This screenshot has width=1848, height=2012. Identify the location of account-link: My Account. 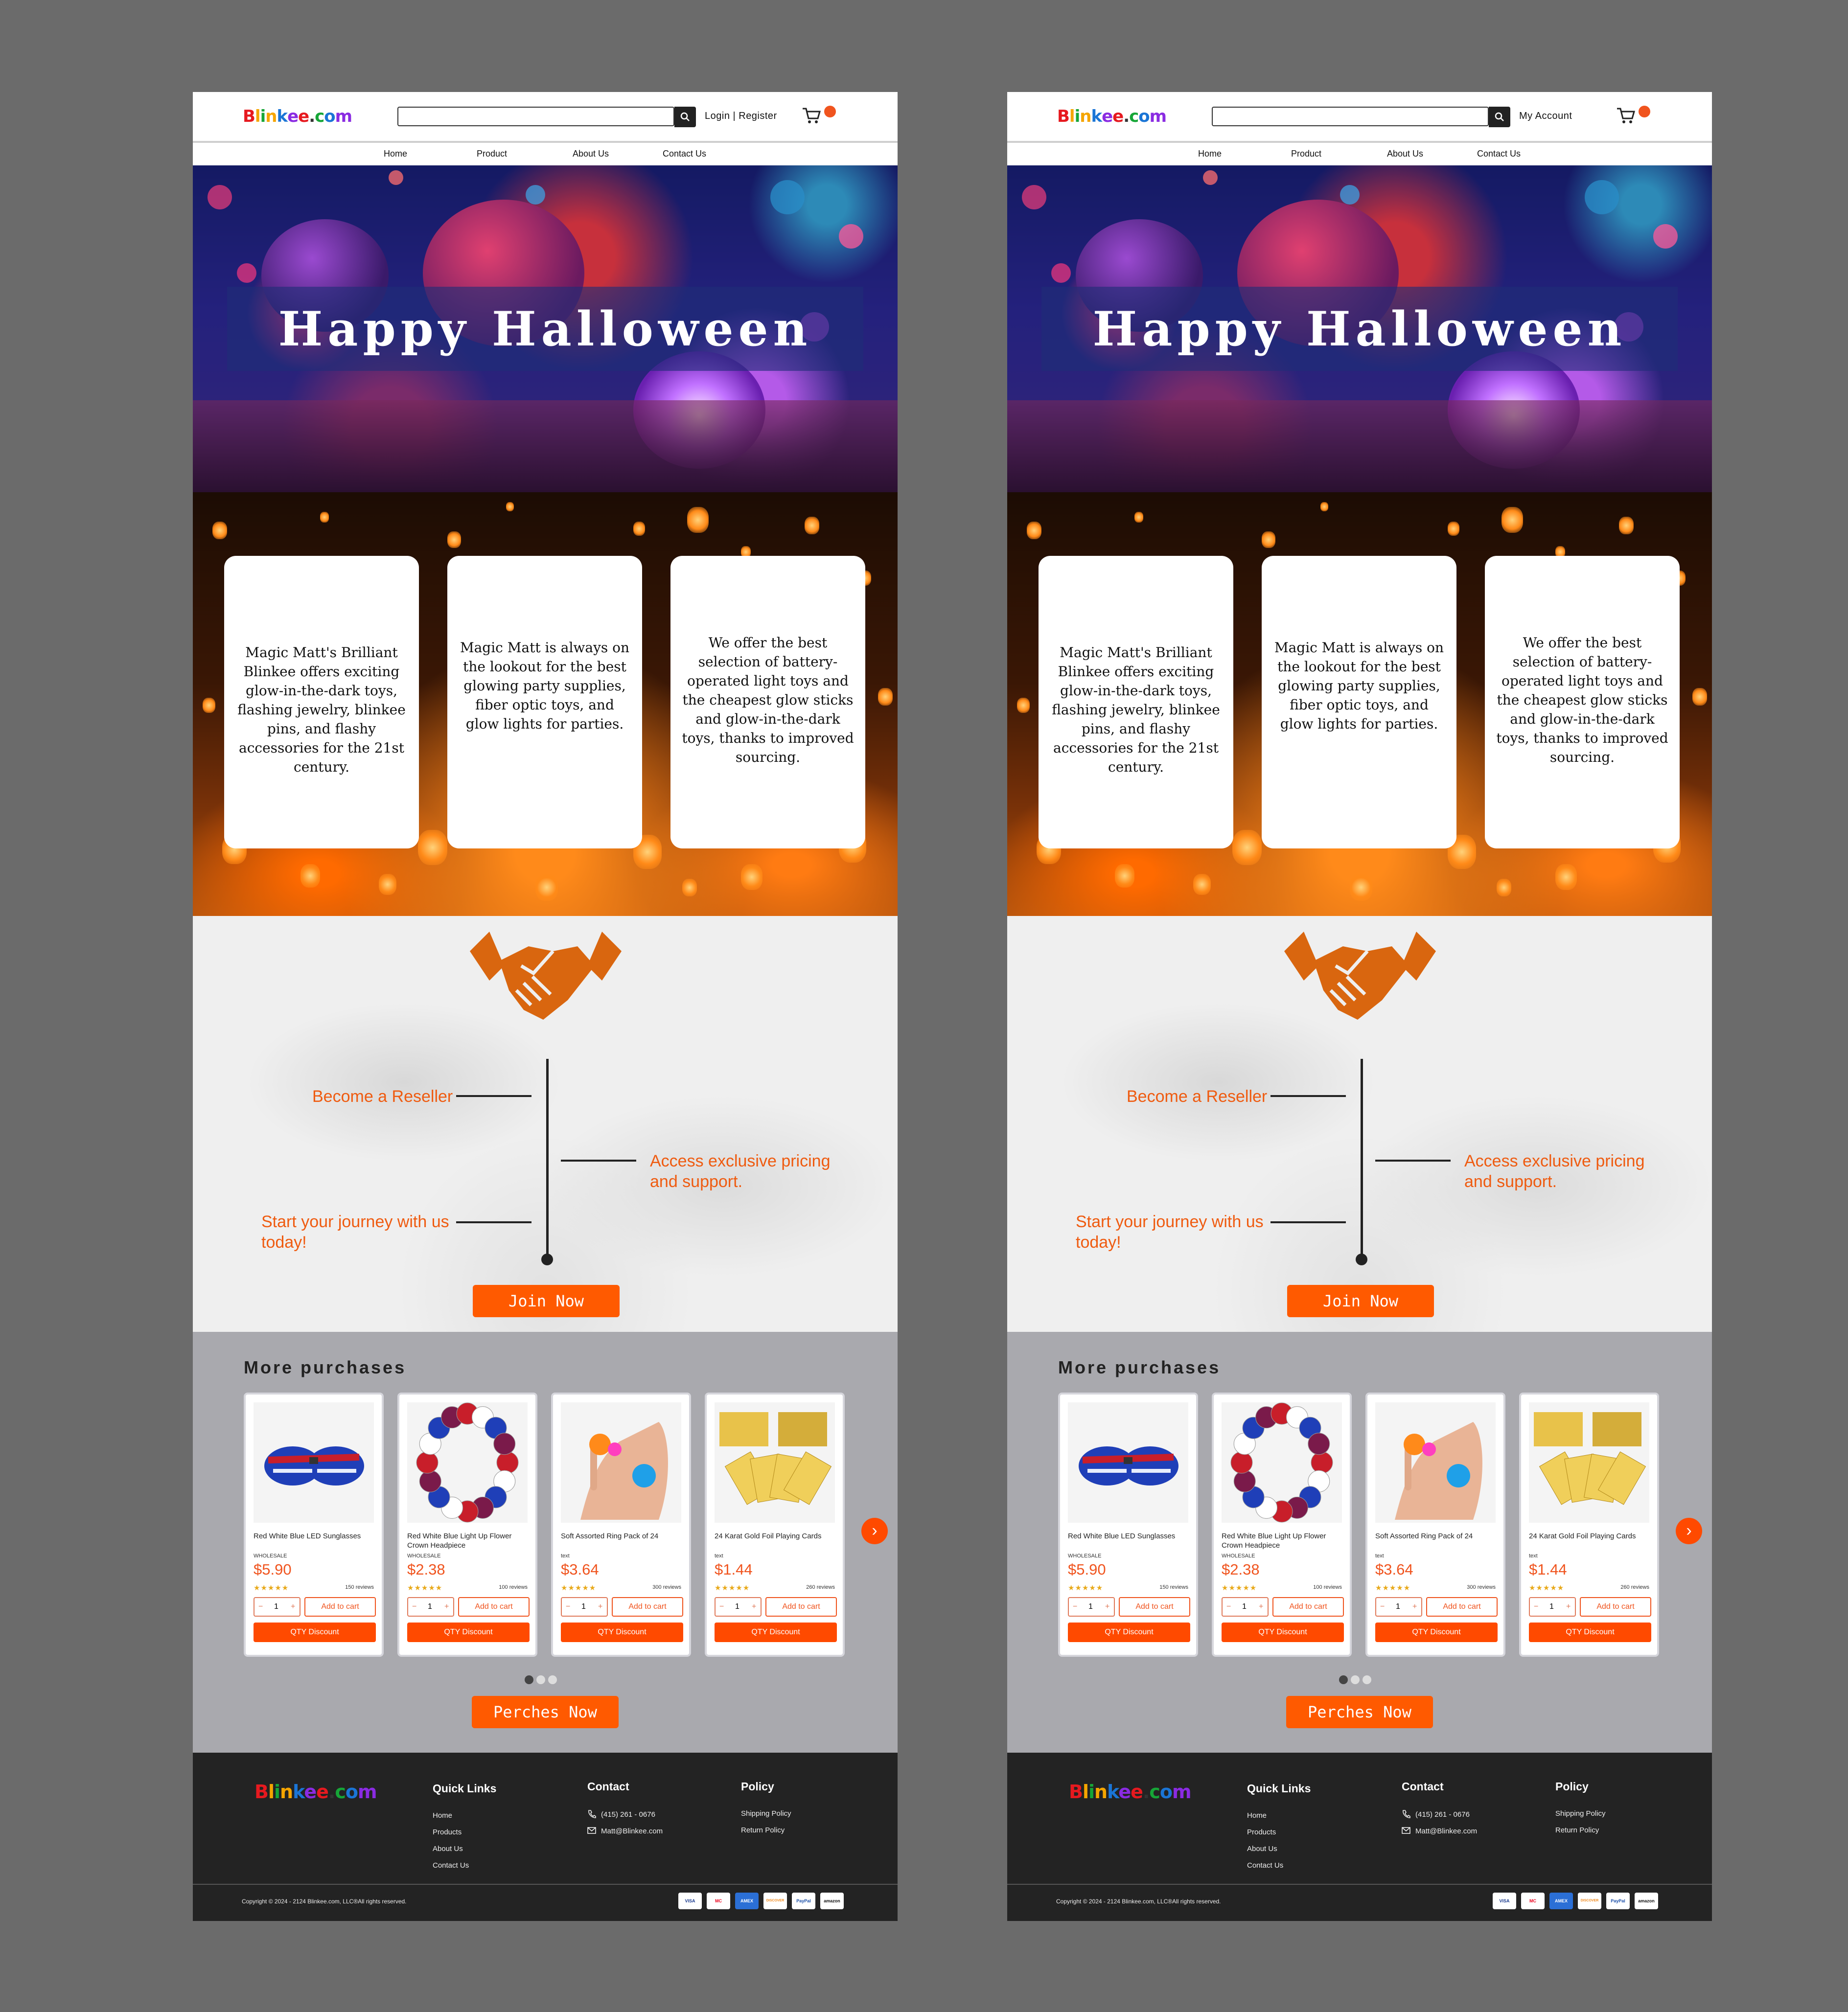
(1545, 116).